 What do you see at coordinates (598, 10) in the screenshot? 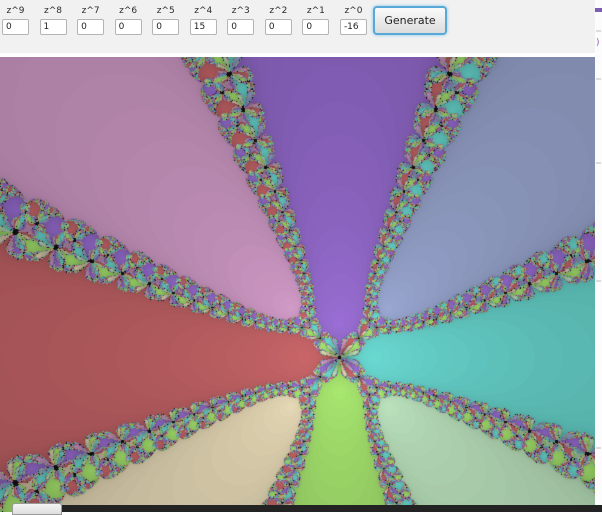
I see `background-window-accent` at bounding box center [598, 10].